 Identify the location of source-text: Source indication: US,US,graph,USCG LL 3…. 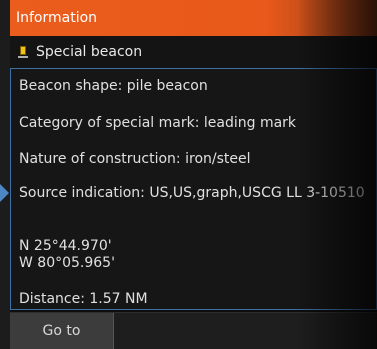
(192, 193).